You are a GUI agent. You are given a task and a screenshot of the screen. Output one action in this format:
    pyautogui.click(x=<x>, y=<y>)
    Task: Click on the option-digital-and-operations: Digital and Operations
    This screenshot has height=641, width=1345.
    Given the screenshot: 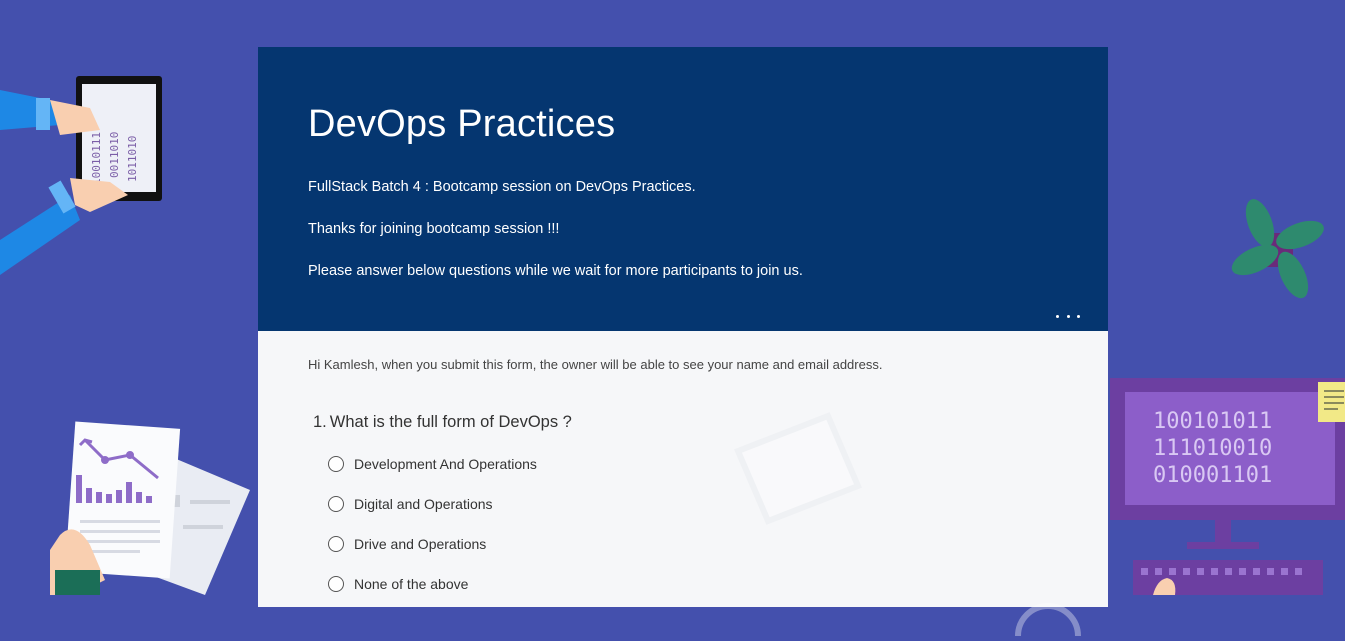 What is the action you would take?
    pyautogui.click(x=410, y=504)
    